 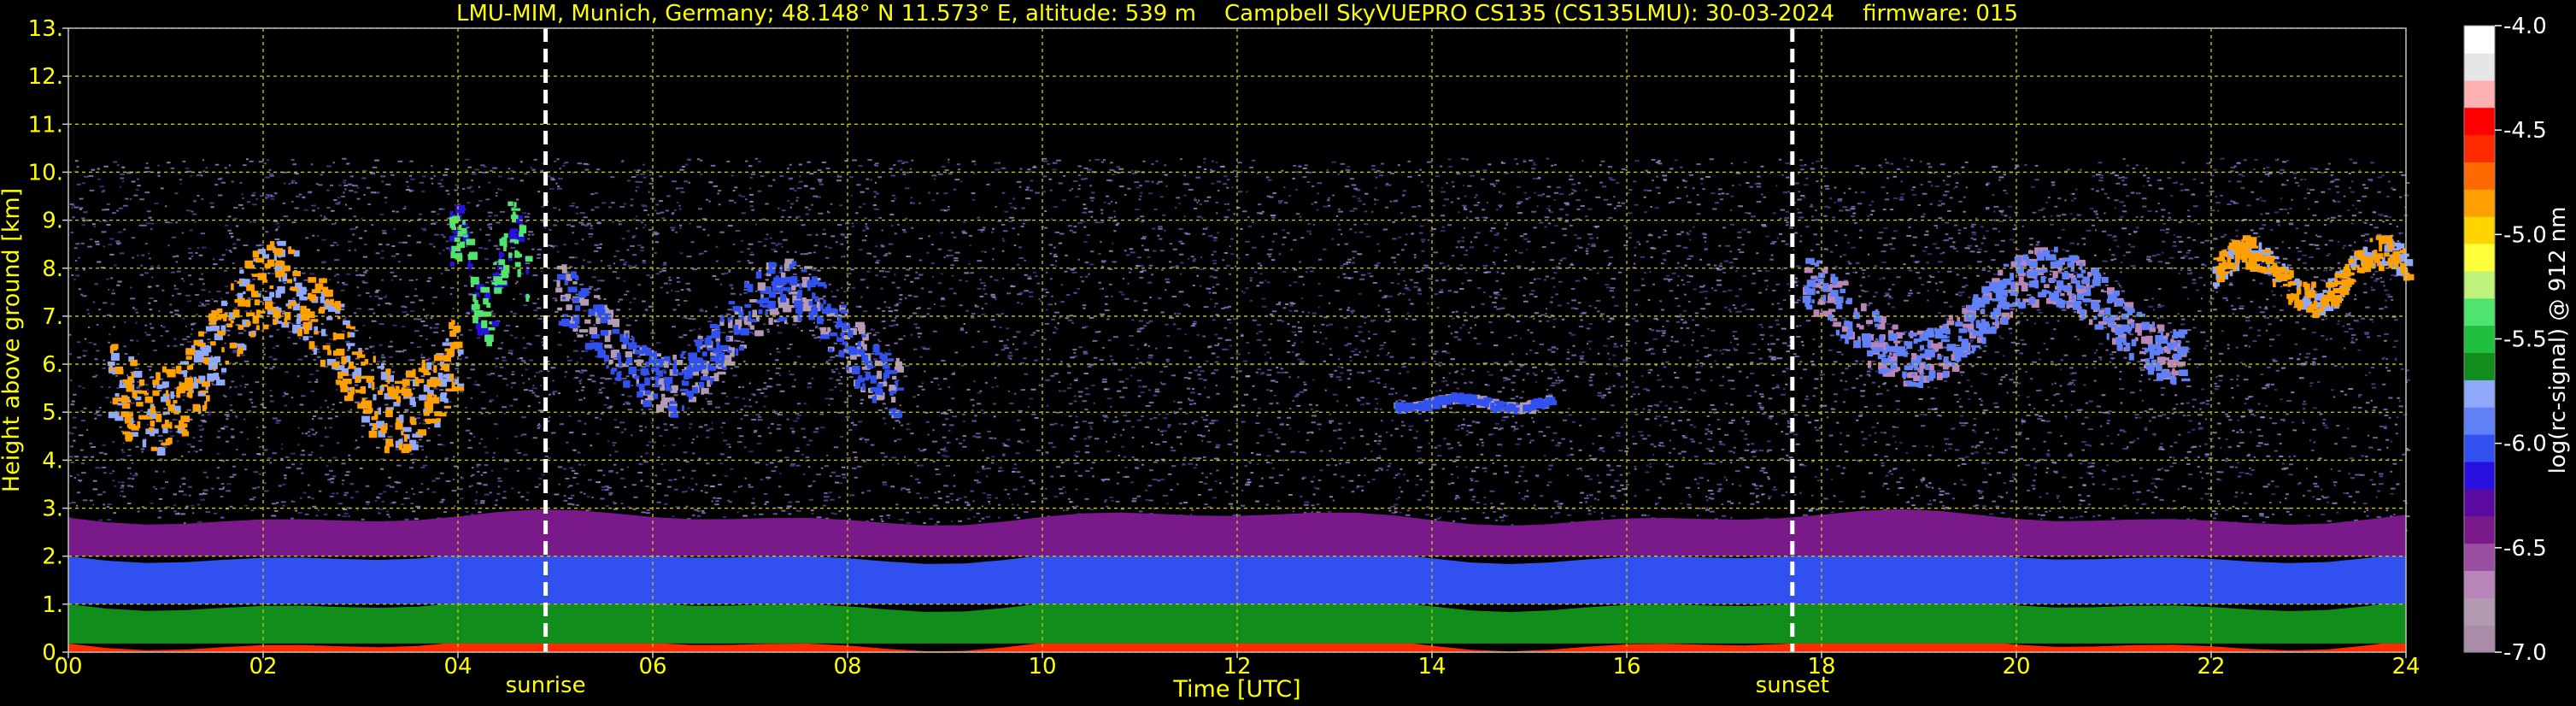 I want to click on colorbar-tick-label: -5.5, so click(x=2525, y=340).